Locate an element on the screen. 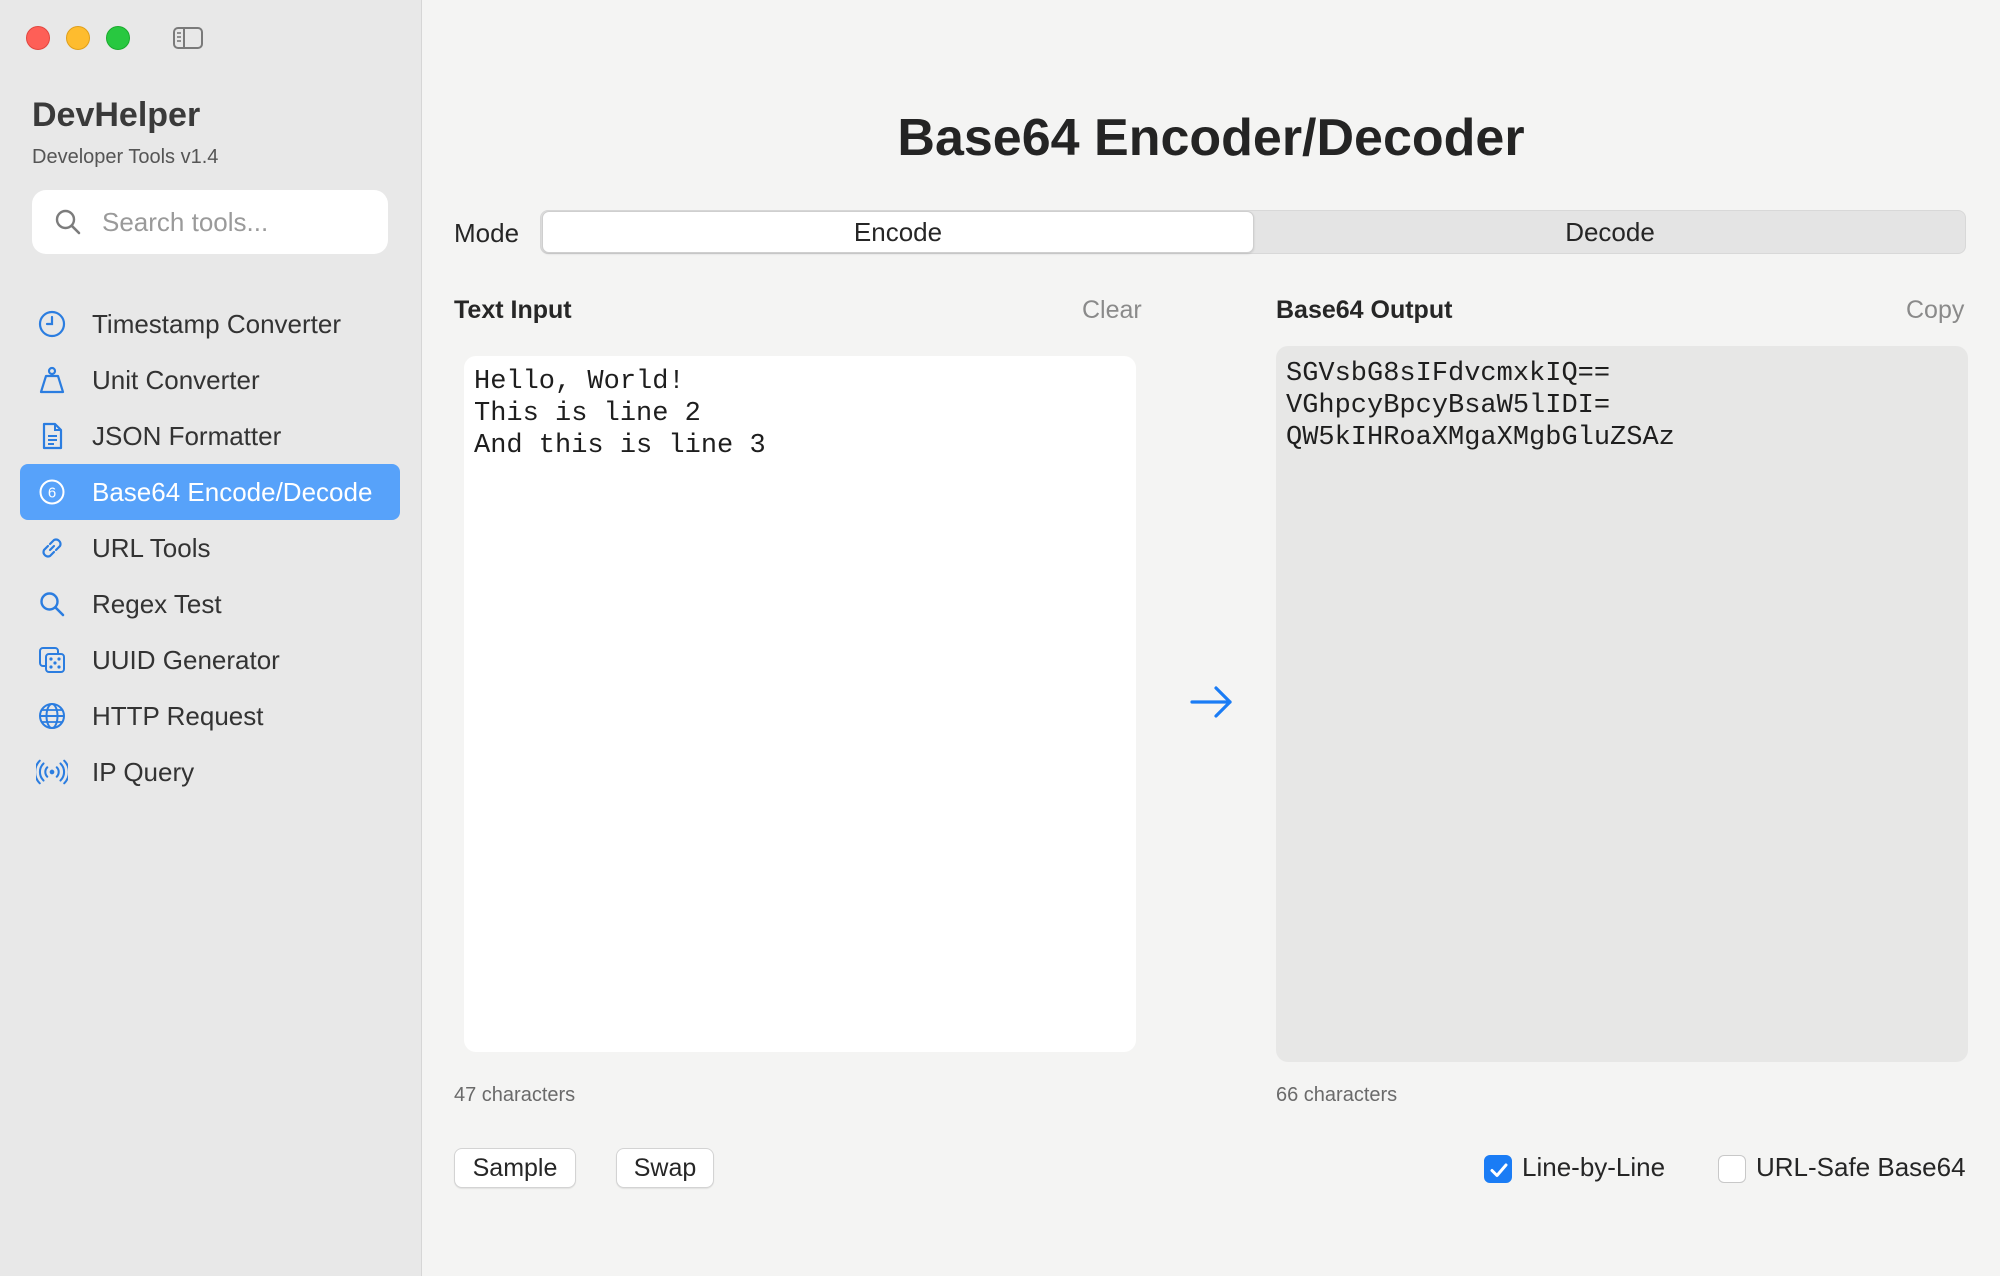 This screenshot has width=2000, height=1276. output-pane-title: Base64 Output is located at coordinates (1364, 310).